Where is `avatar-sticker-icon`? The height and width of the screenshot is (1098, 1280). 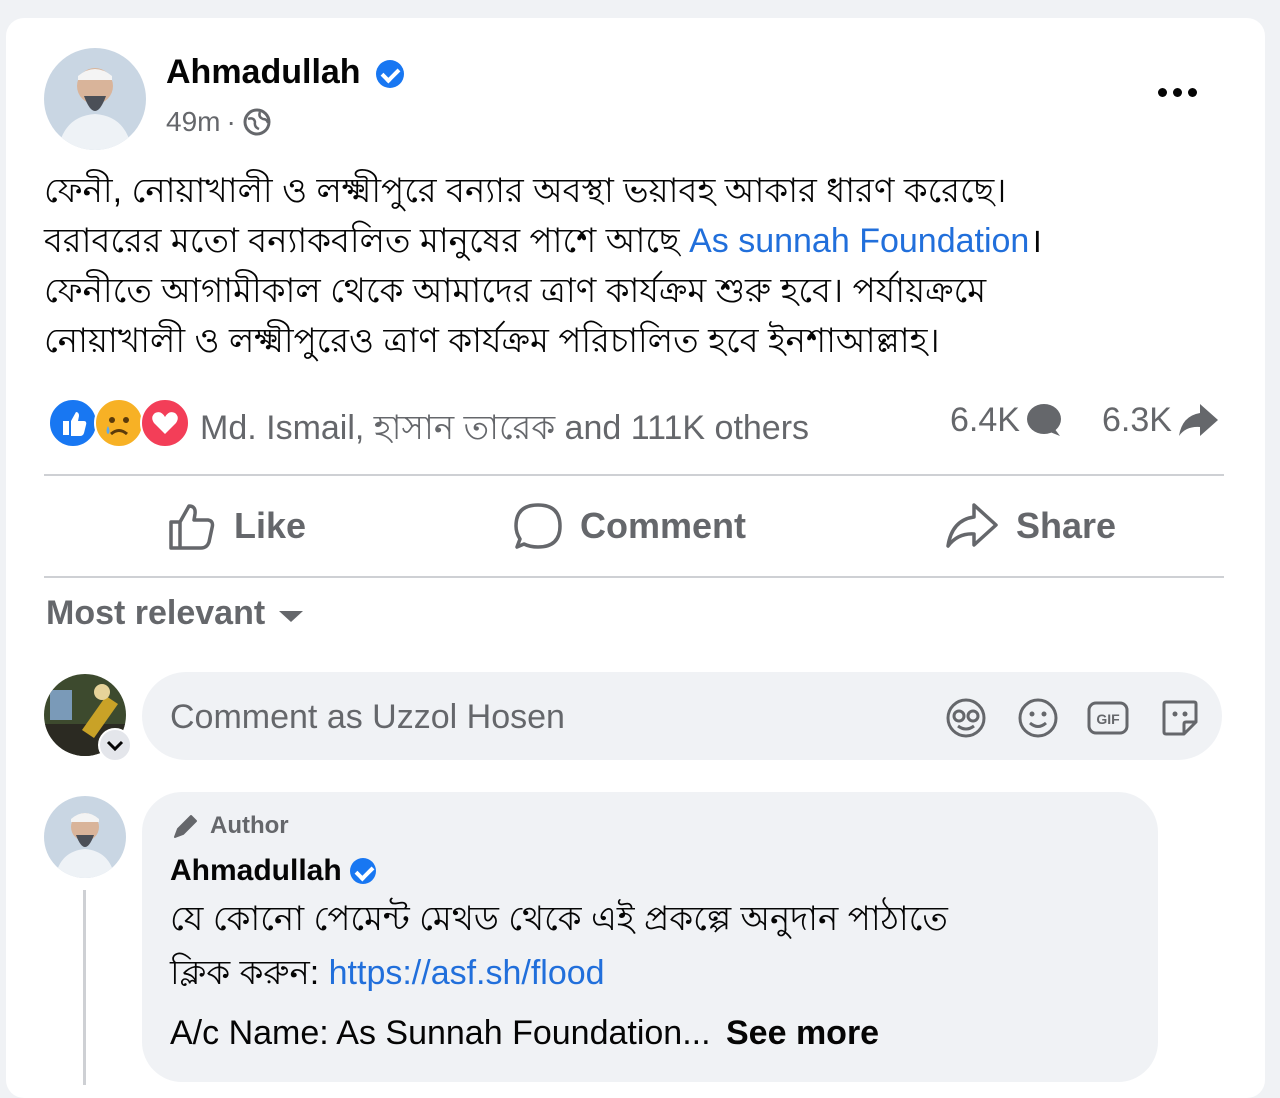
avatar-sticker-icon is located at coordinates (966, 718).